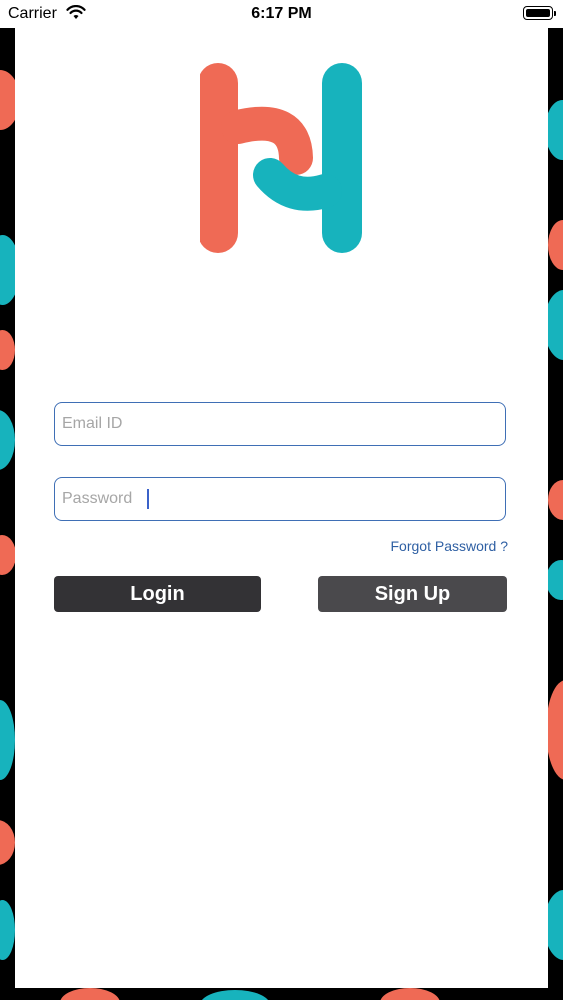 The image size is (563, 1000). Describe the element at coordinates (539, 13) in the screenshot. I see `battery-icon` at that location.